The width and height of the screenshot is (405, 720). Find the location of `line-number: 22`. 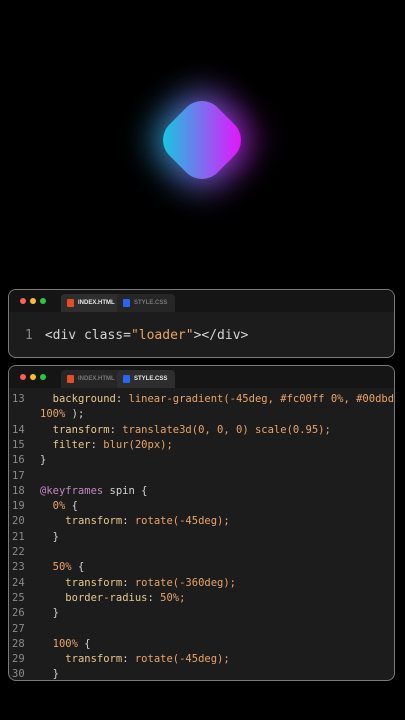

line-number: 22 is located at coordinates (18, 552).